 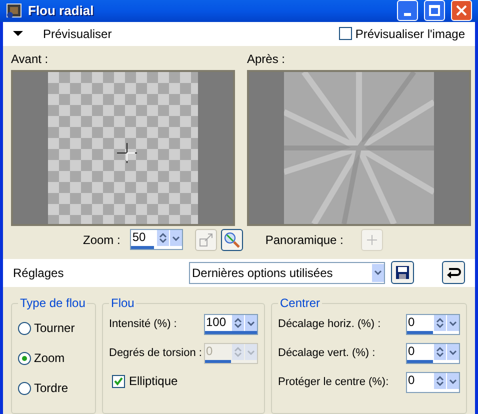 I want to click on app-icon, so click(x=14, y=10).